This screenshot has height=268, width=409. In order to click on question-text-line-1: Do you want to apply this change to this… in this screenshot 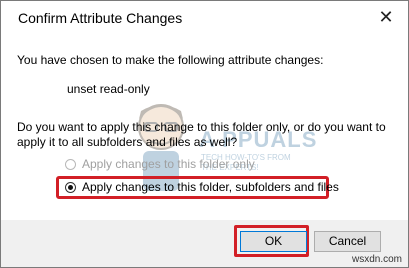, I will do `click(201, 127)`.